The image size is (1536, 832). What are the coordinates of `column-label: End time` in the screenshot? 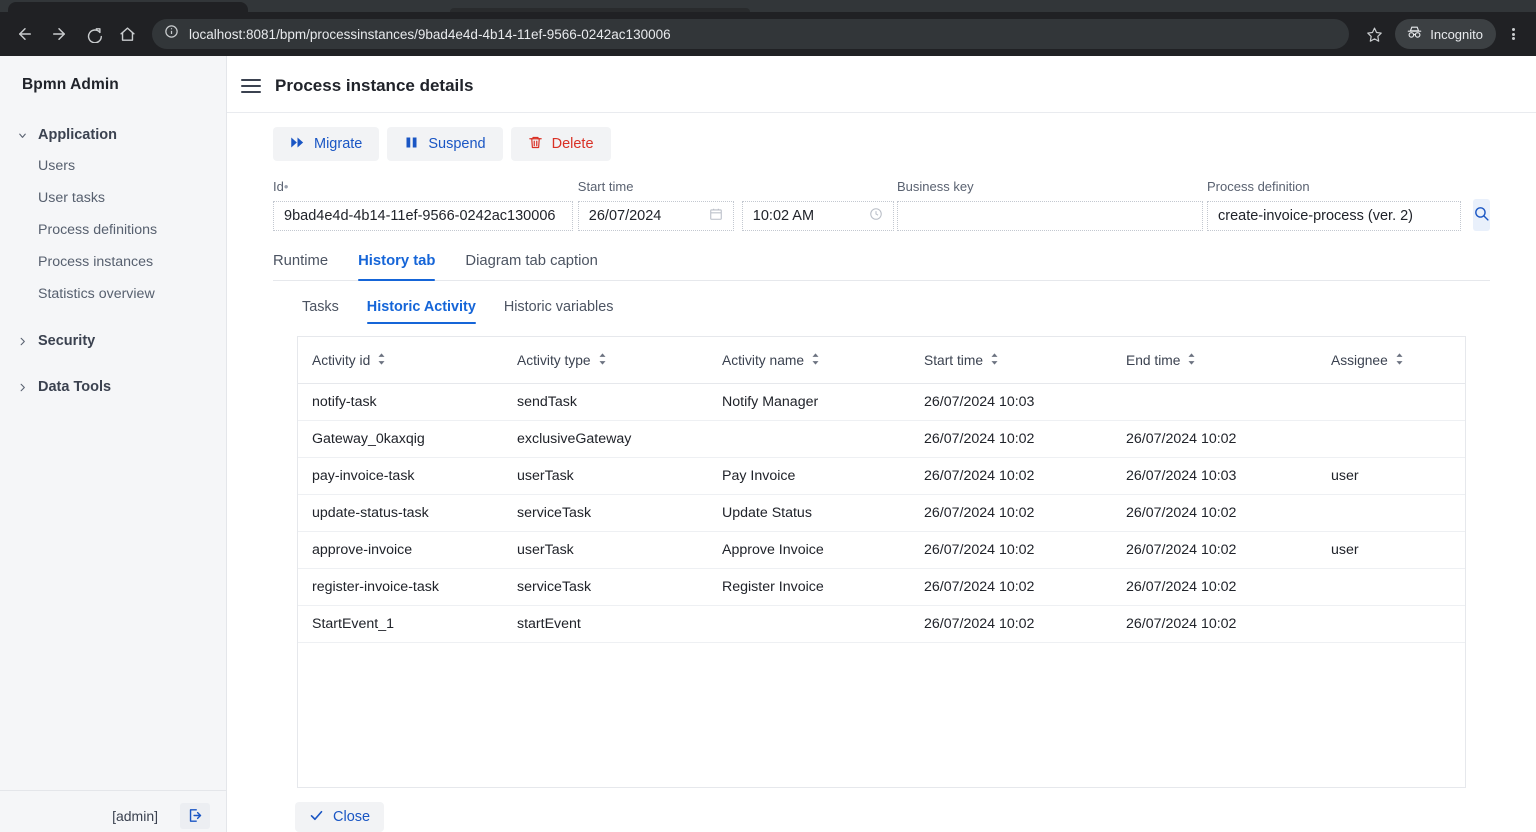 It's located at (1153, 360).